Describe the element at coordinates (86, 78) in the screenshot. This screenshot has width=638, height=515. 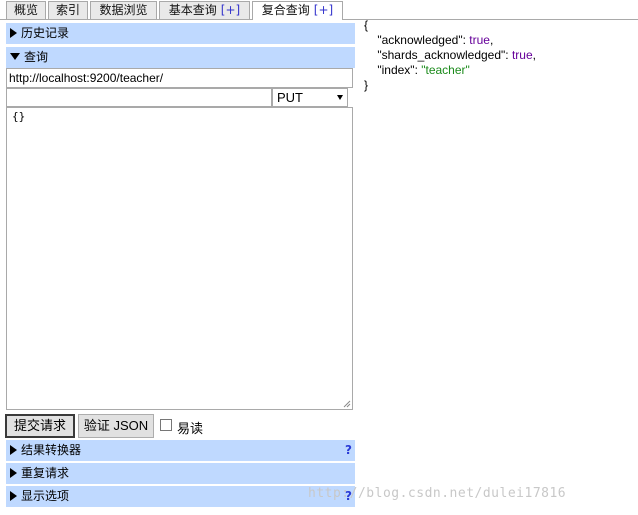
I see `url-value: http://localhost:9200/teacher/` at that location.